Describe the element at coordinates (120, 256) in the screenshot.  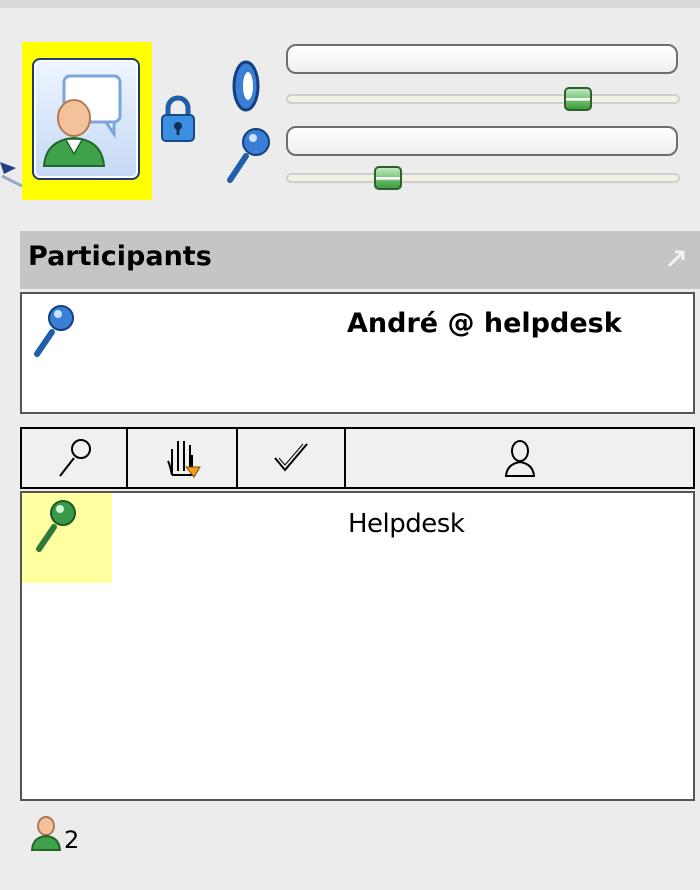
I see `participants-title: Participants` at that location.